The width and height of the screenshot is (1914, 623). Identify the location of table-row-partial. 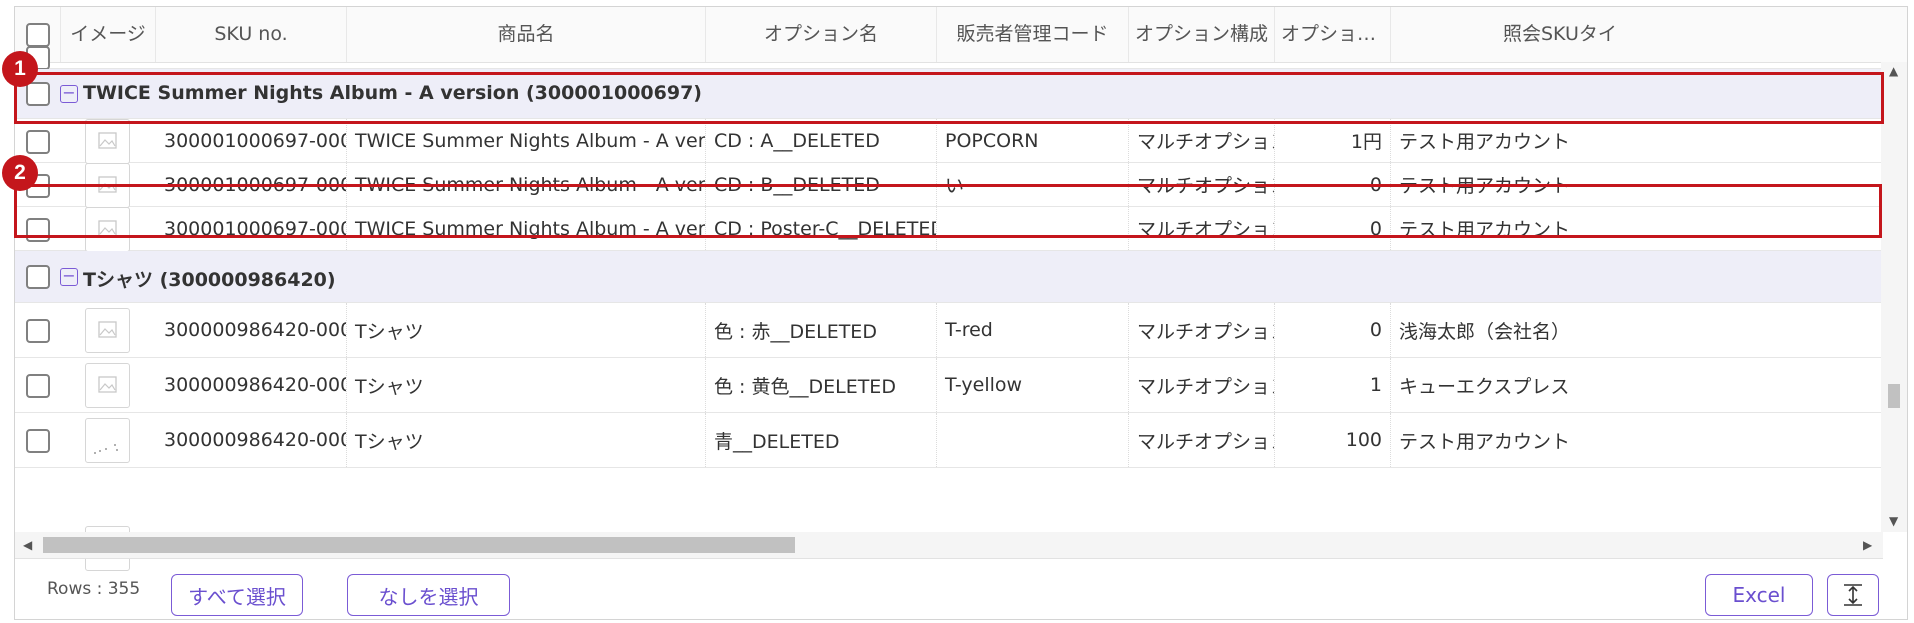
(949, 58).